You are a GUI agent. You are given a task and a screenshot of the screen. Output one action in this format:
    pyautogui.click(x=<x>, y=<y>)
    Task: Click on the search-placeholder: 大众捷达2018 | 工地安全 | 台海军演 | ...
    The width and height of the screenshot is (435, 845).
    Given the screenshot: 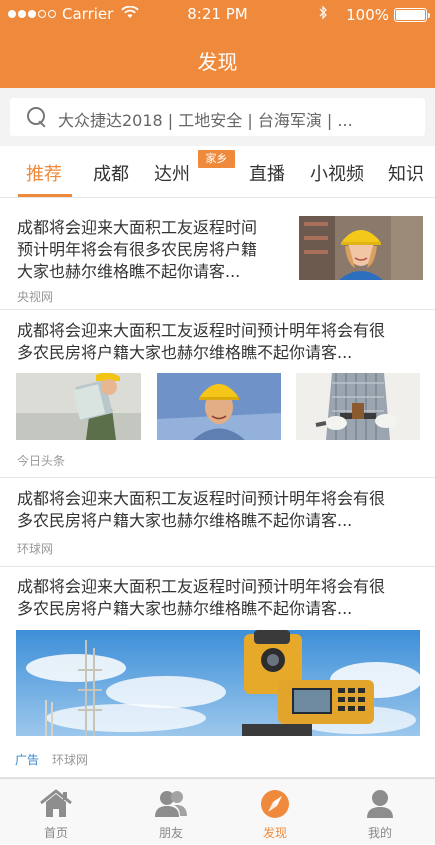 What is the action you would take?
    pyautogui.click(x=205, y=120)
    